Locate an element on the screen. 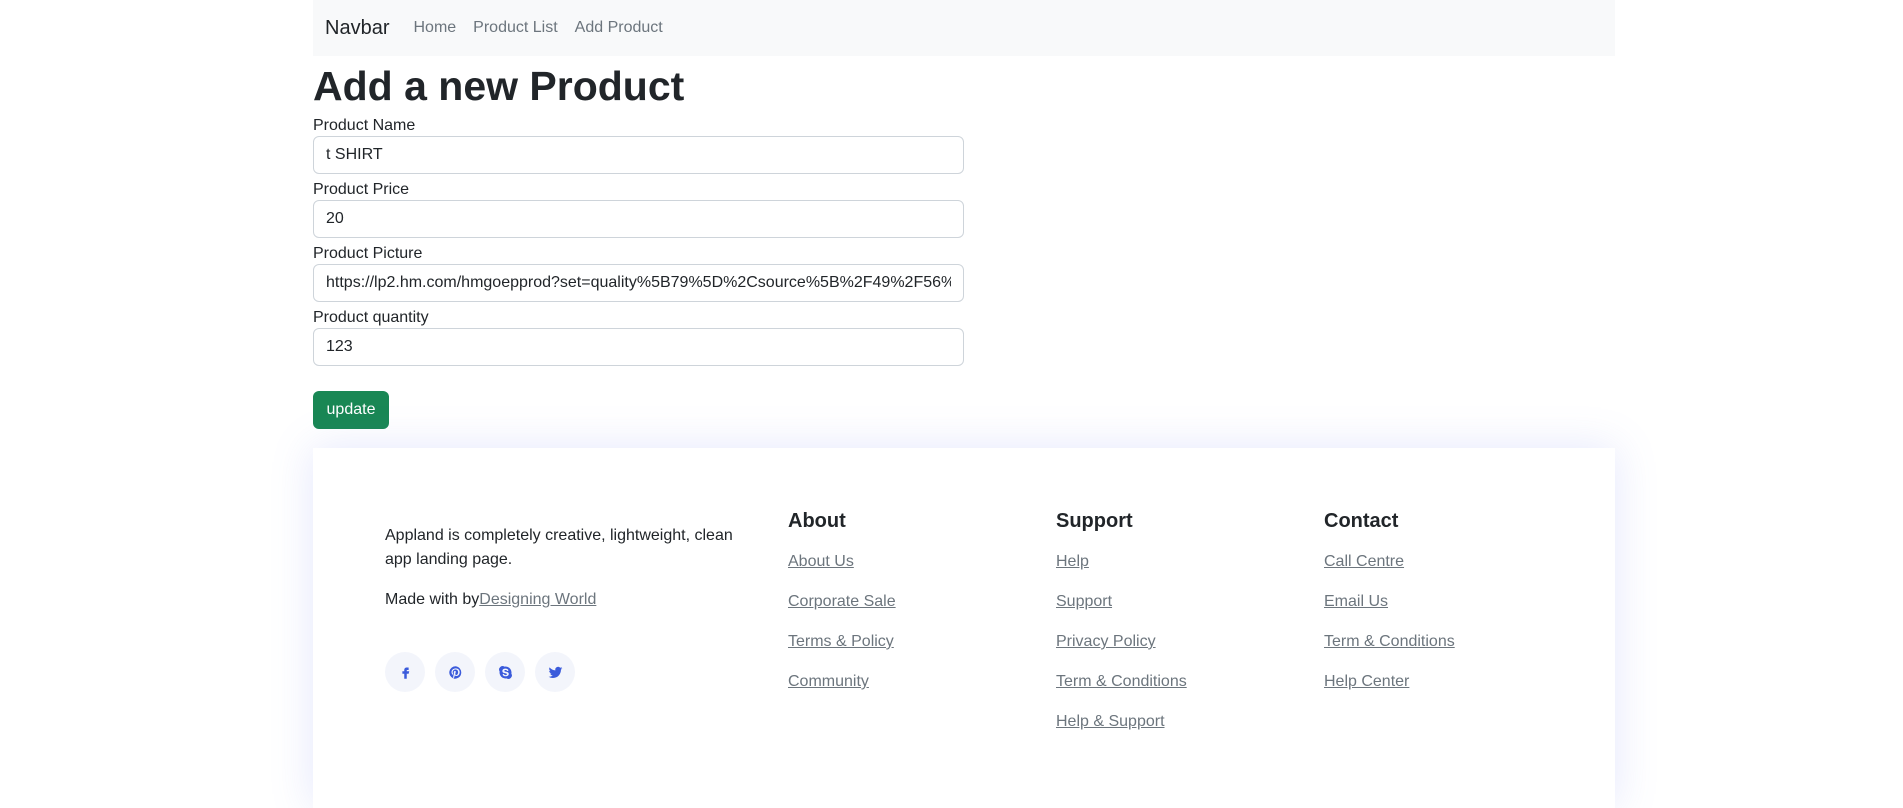 The height and width of the screenshot is (808, 1903). product-price-group: Product Price is located at coordinates (638, 209).